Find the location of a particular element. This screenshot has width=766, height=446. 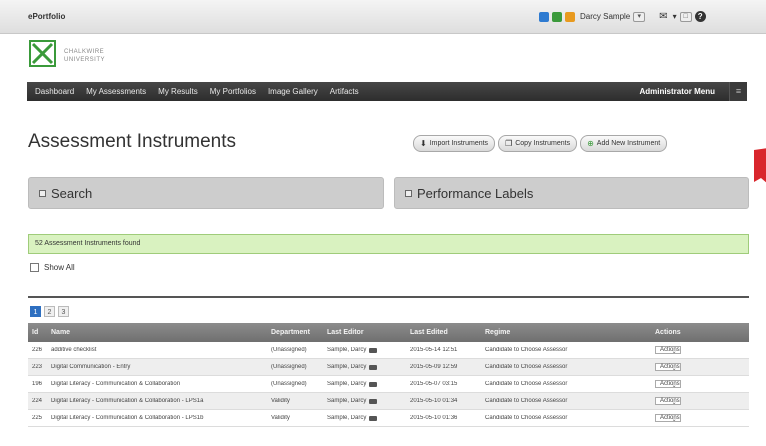

notification-green-icon is located at coordinates (557, 16).